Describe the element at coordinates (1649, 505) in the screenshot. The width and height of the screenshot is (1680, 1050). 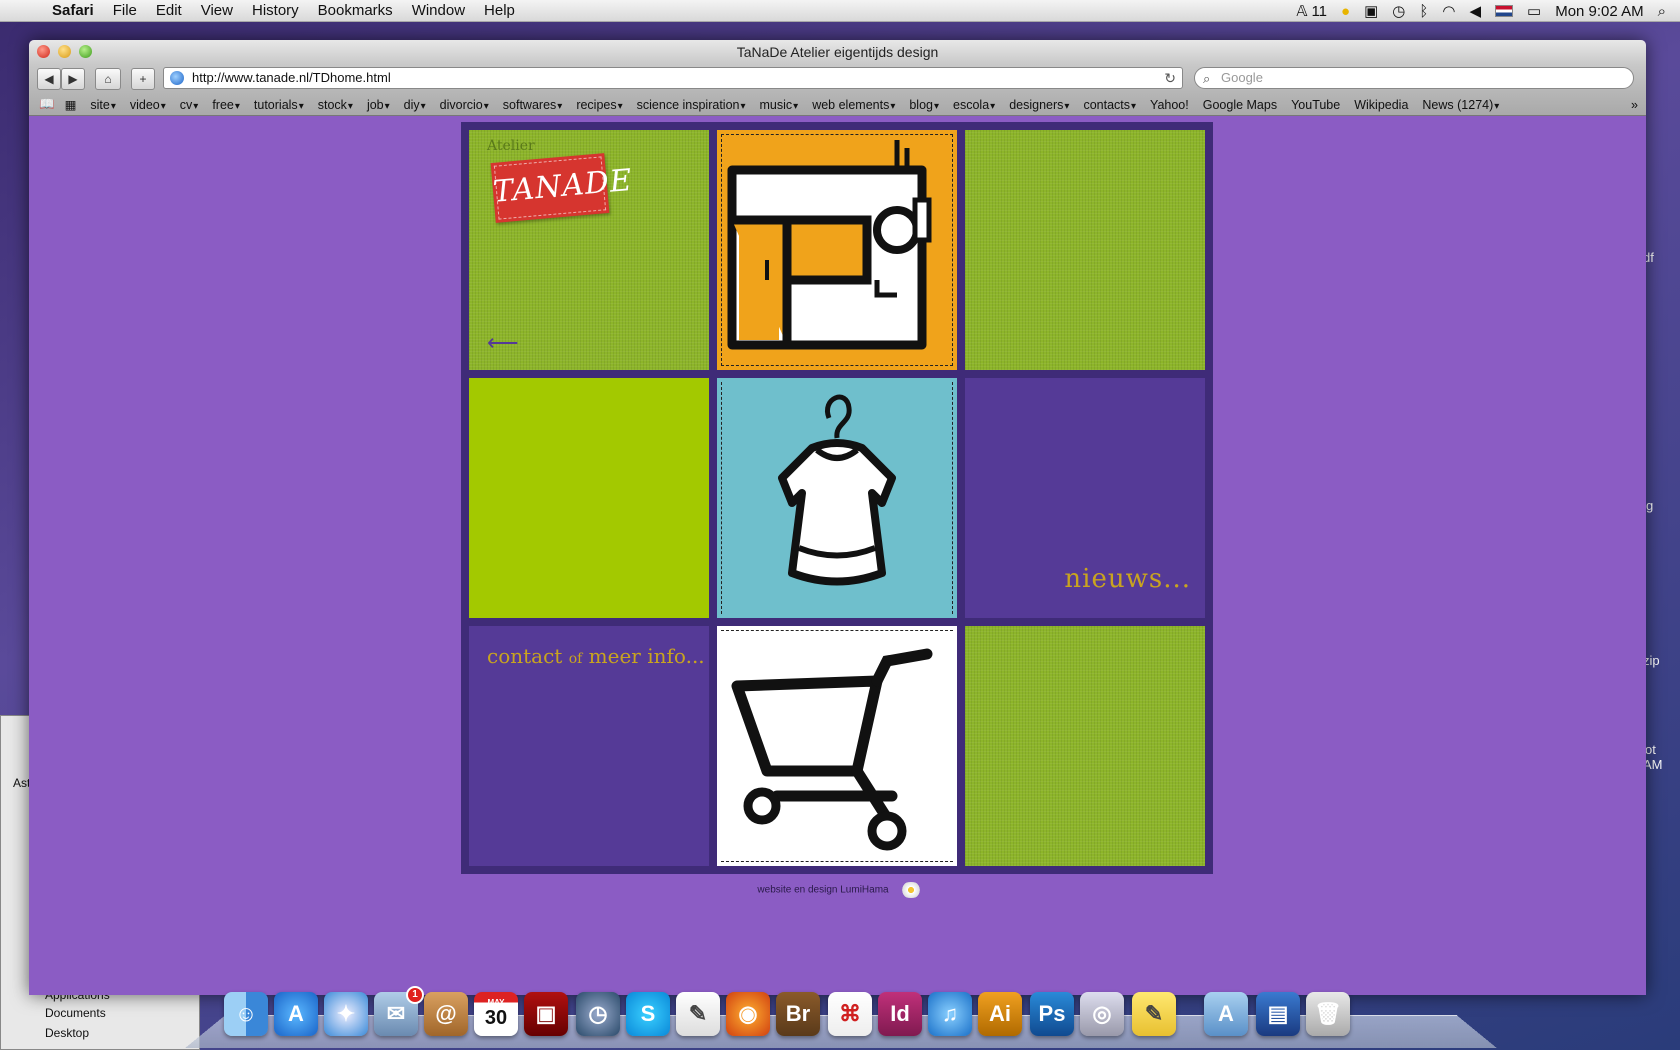
I see `desktop-file-label: g` at that location.